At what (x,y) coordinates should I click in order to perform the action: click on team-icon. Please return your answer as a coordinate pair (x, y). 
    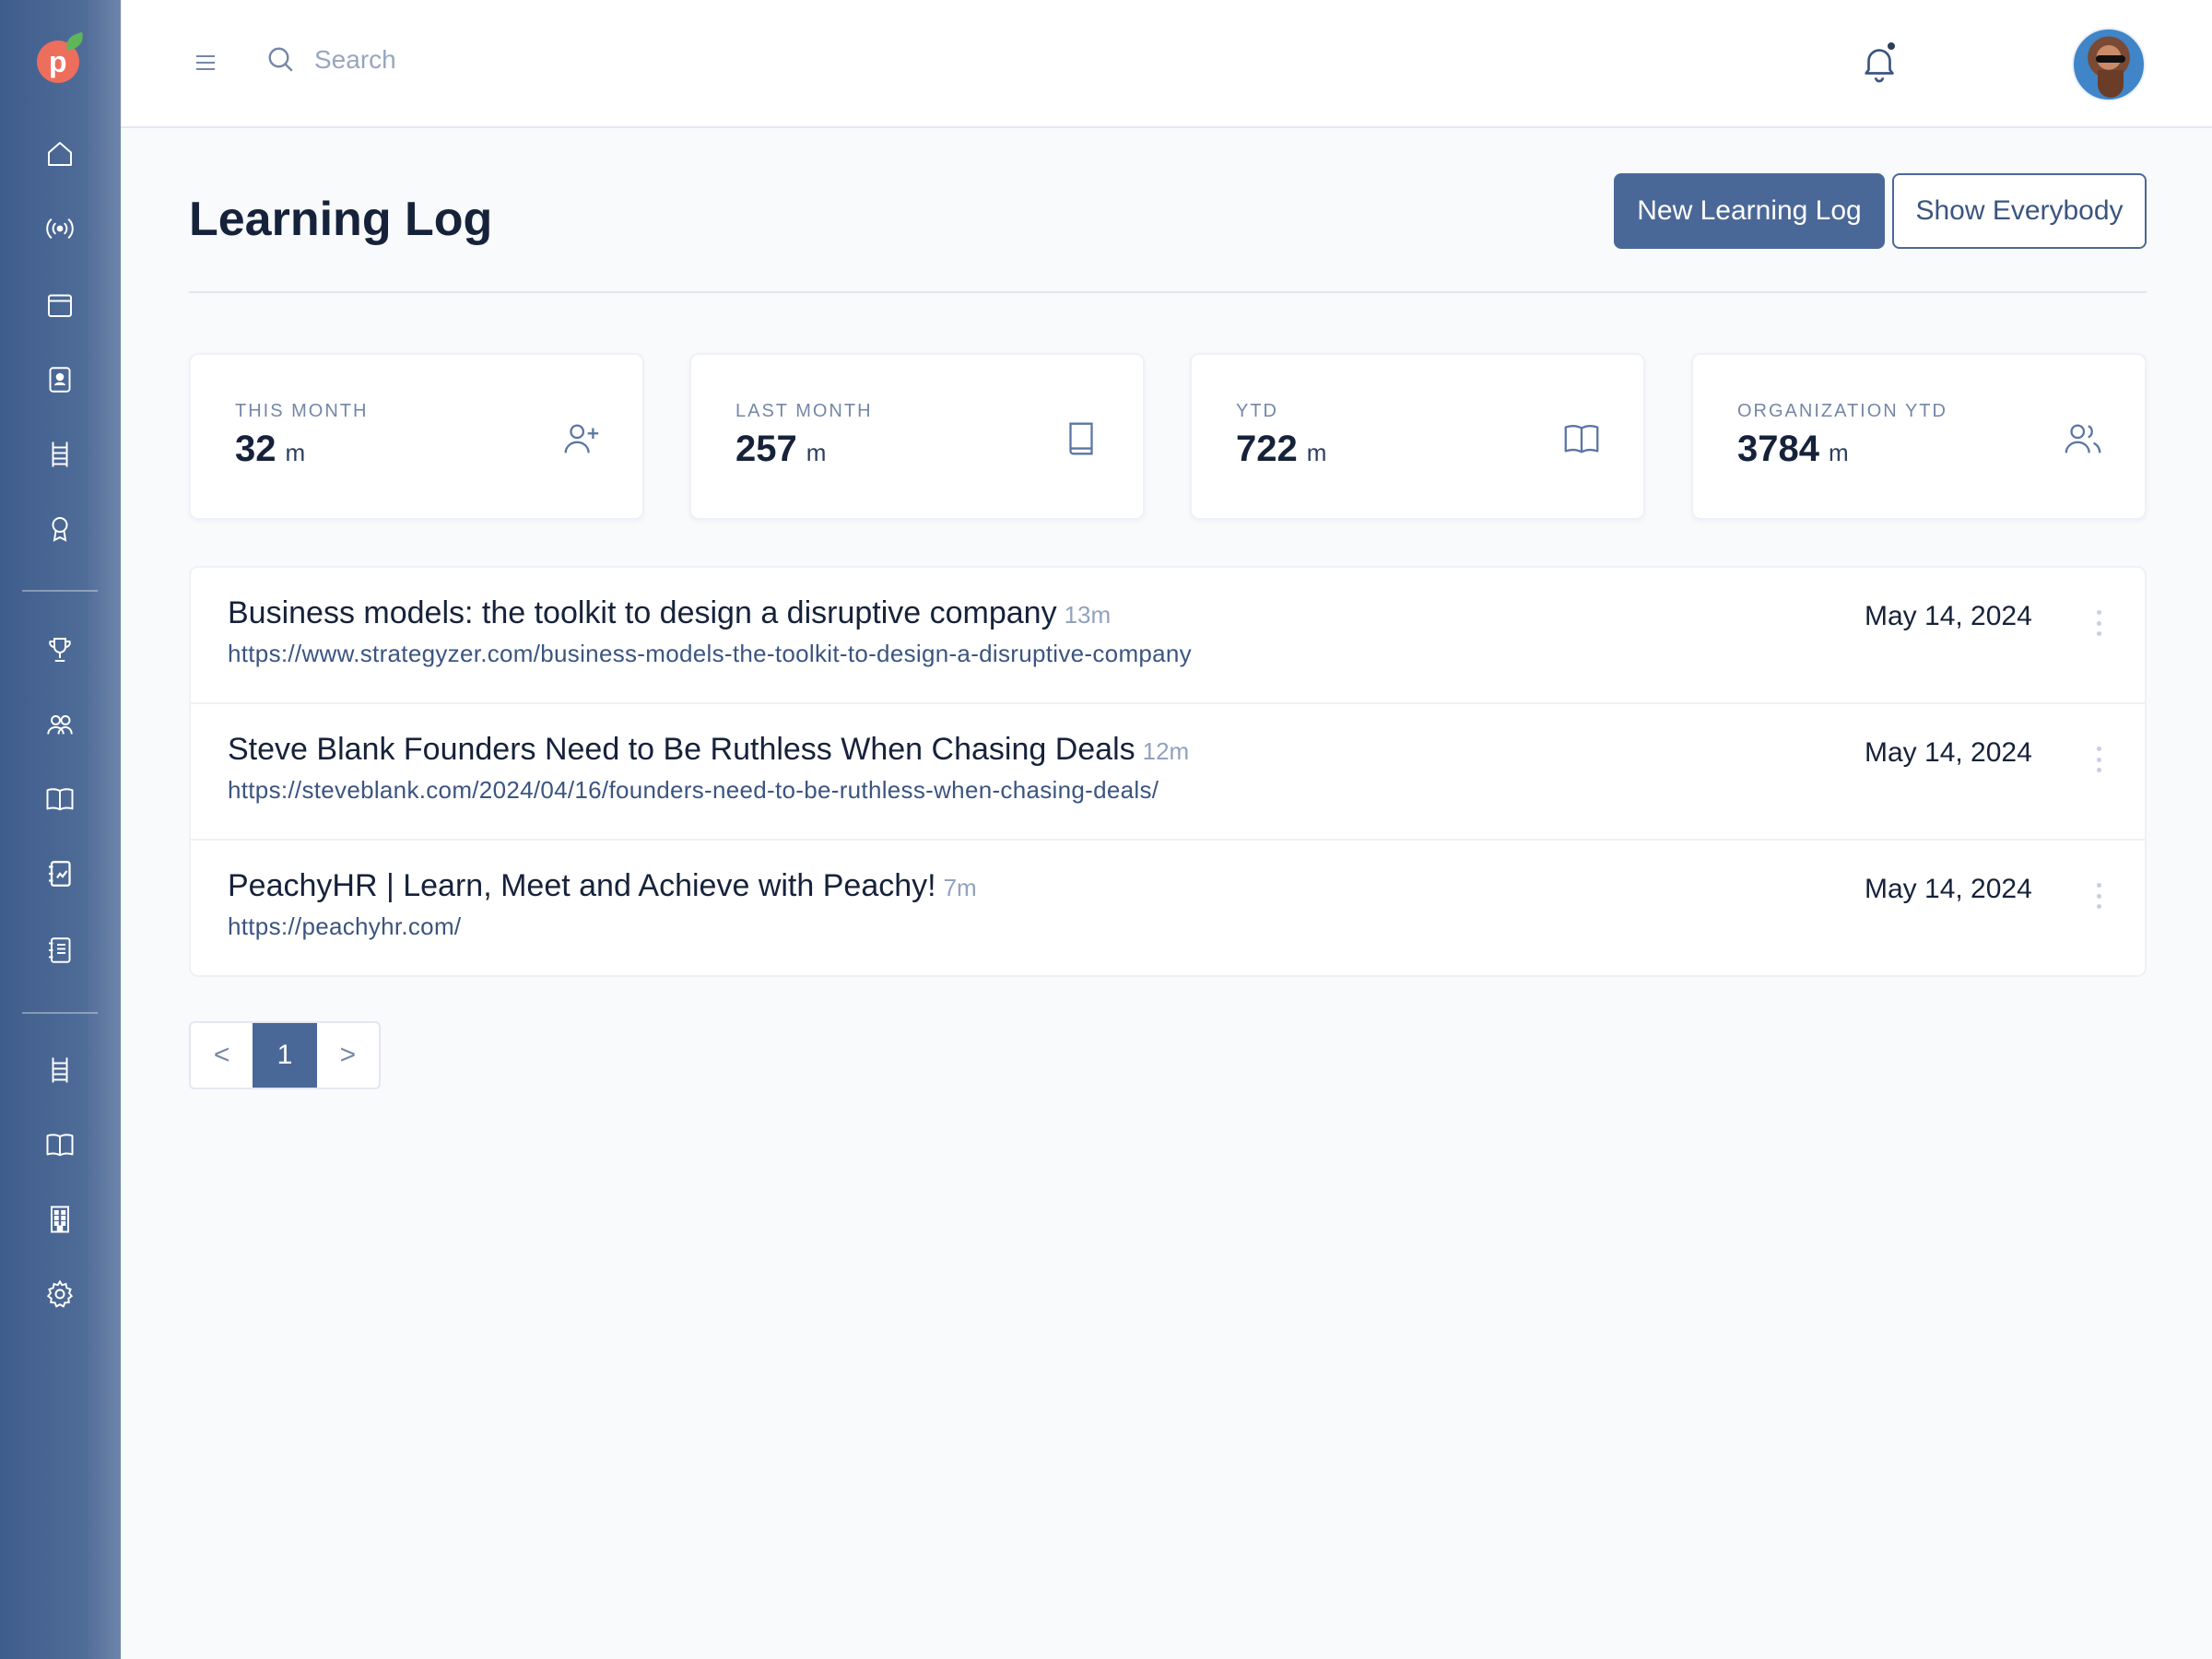
    Looking at the image, I should click on (60, 724).